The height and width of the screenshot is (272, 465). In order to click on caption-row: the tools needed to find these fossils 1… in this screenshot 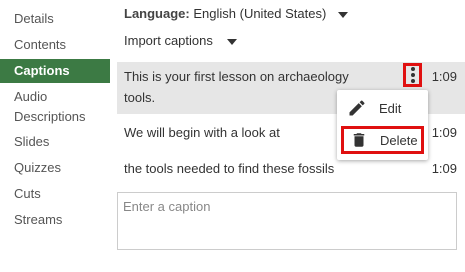, I will do `click(291, 169)`.